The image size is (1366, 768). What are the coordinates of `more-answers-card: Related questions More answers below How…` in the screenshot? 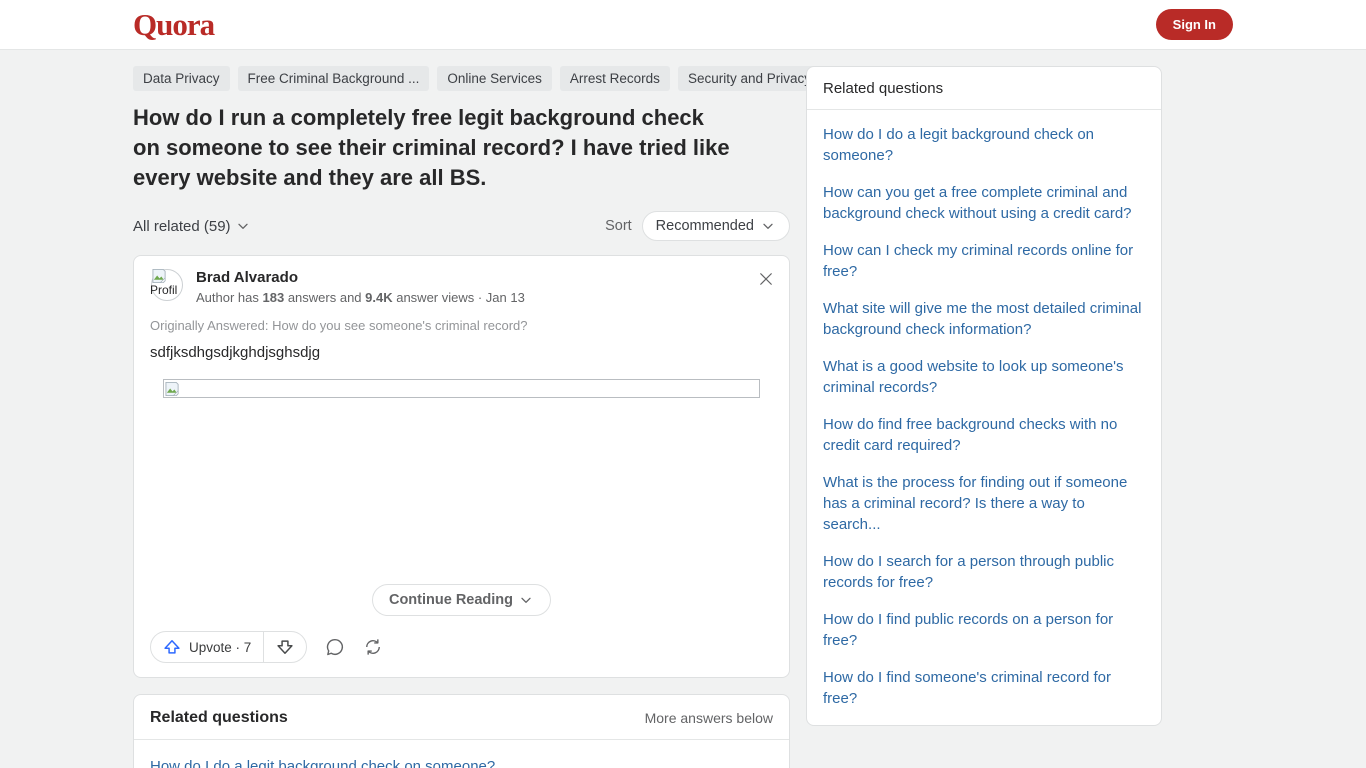 It's located at (461, 731).